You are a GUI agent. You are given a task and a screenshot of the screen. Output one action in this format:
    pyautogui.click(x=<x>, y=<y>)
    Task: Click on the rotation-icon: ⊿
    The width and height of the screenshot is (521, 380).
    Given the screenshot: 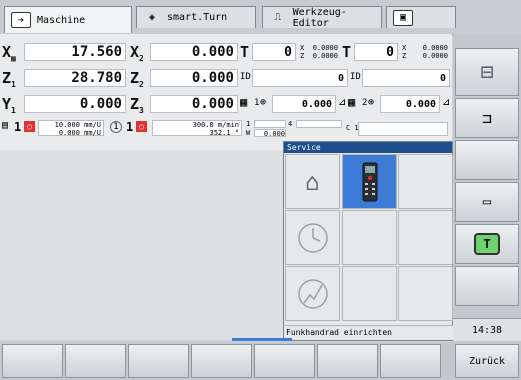 What is the action you would take?
    pyautogui.click(x=342, y=102)
    